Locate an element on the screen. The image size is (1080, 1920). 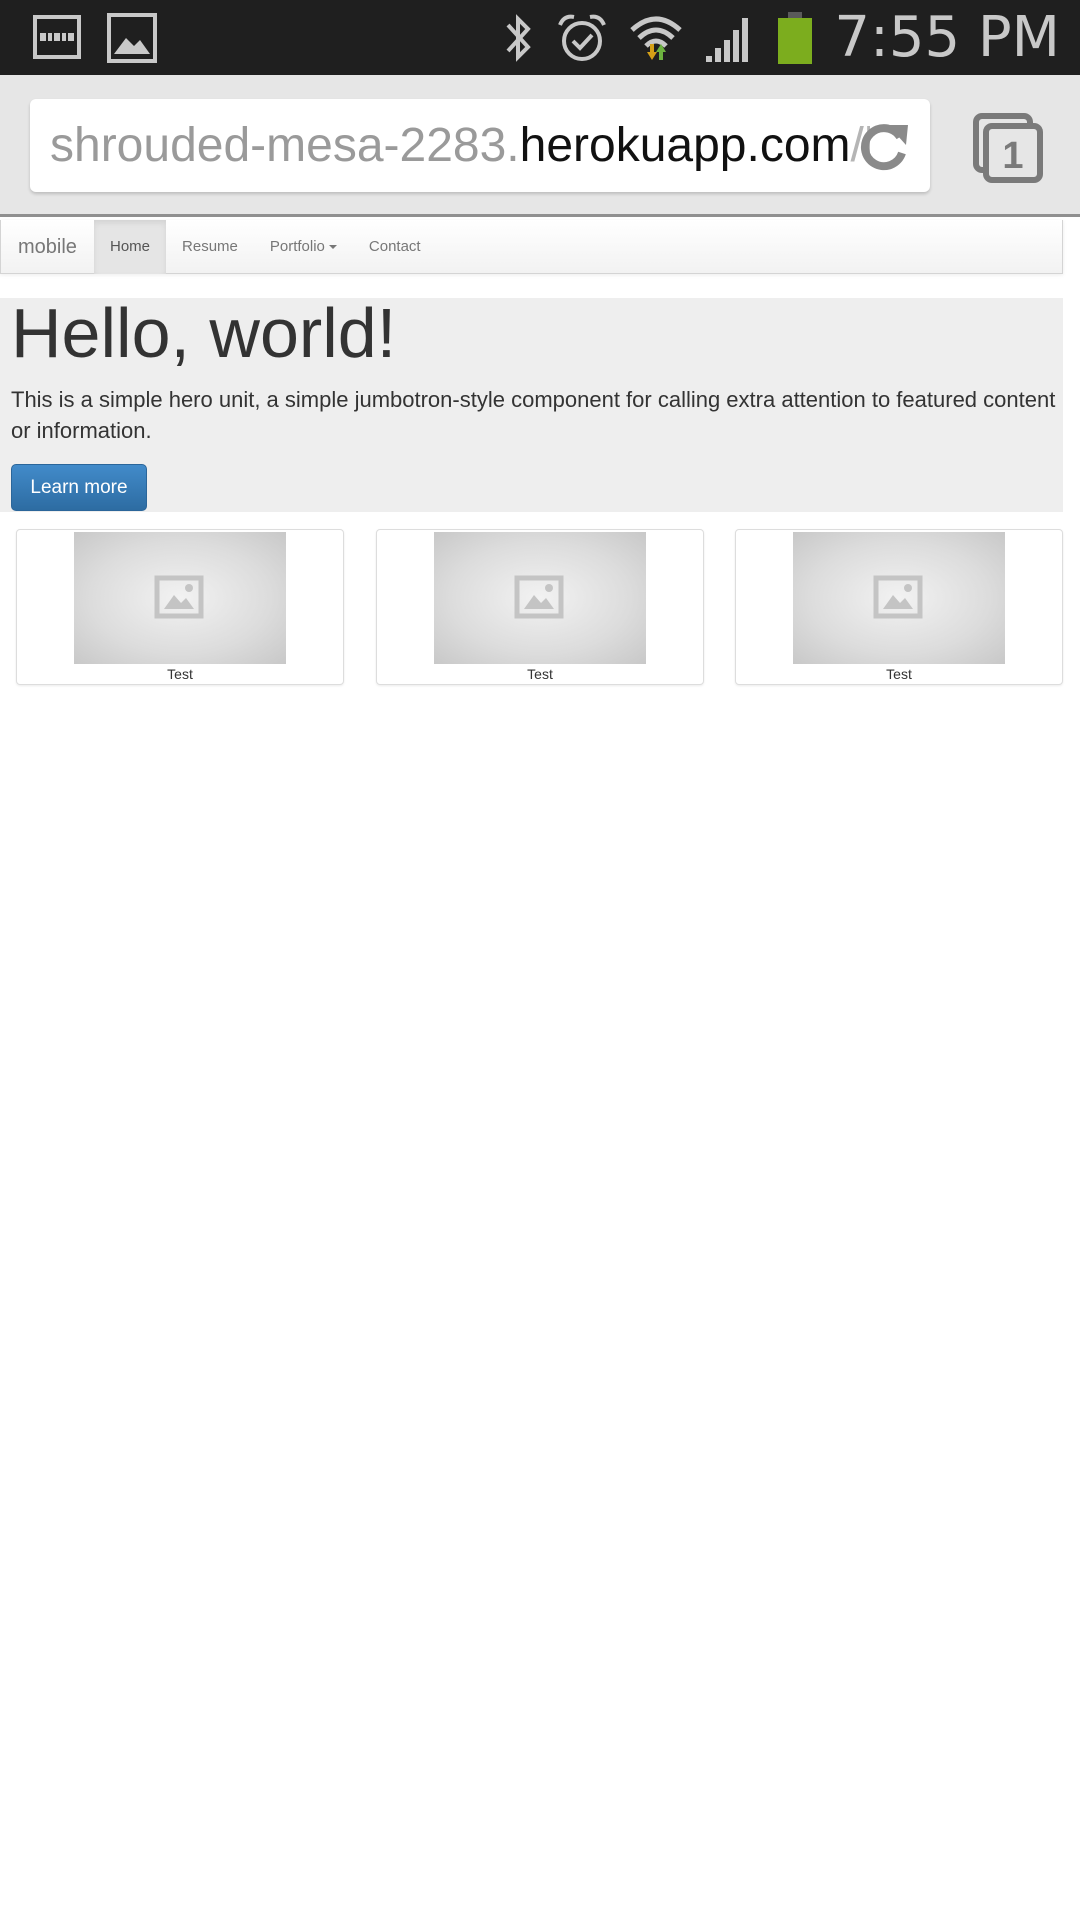
alarm-icon is located at coordinates (582, 37).